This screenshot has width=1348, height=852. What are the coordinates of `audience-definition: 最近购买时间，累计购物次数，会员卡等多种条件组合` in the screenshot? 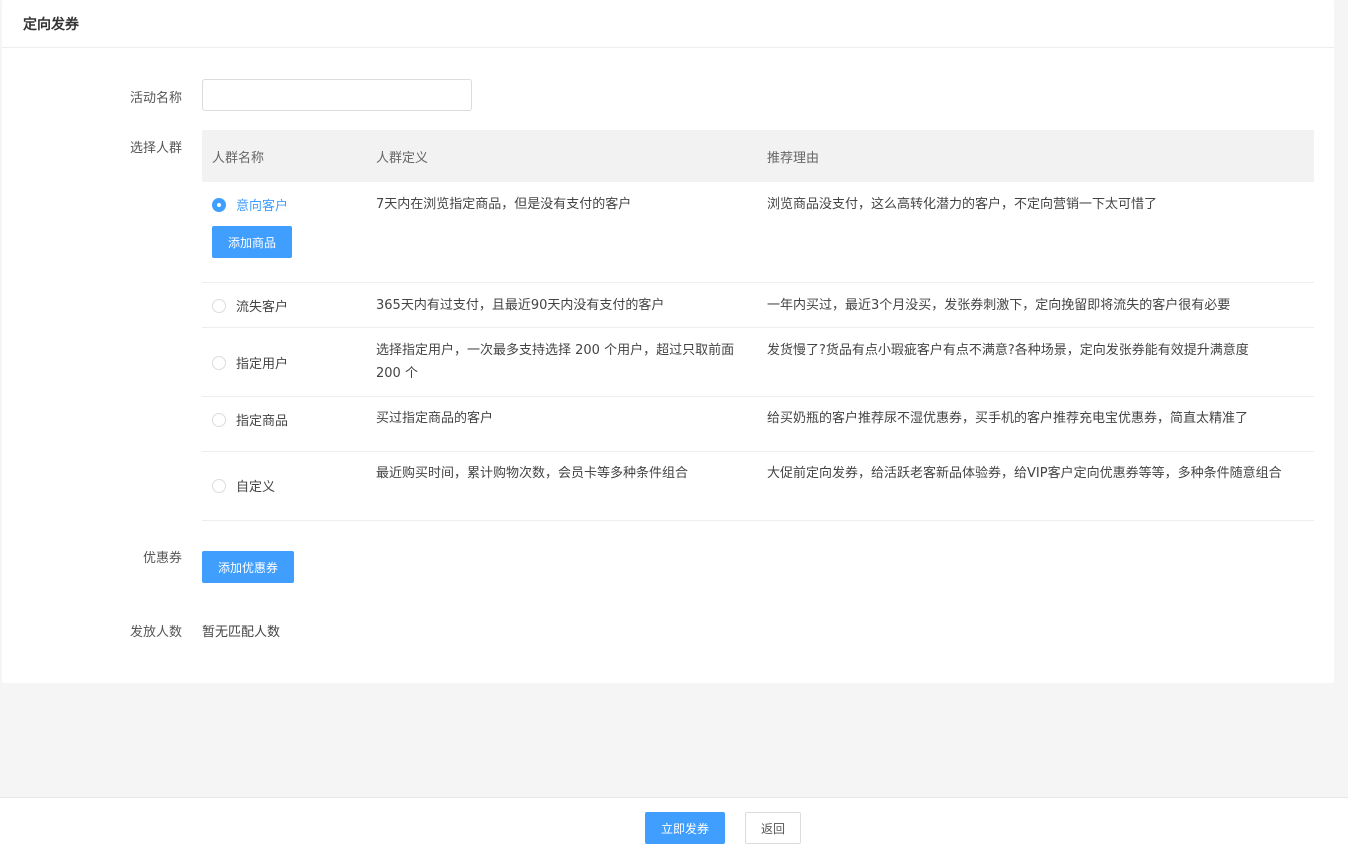 It's located at (532, 473).